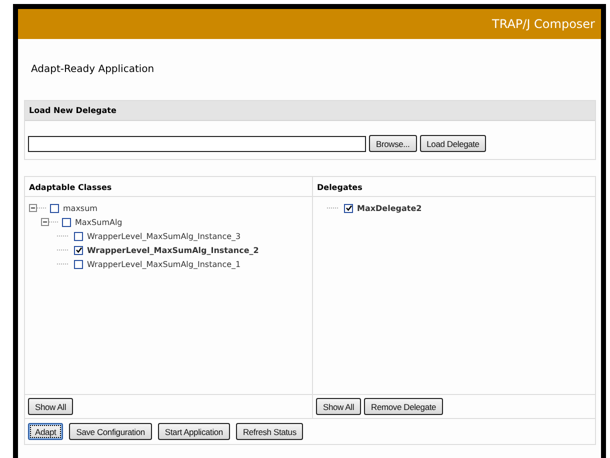 Image resolution: width=610 pixels, height=458 pixels. Describe the element at coordinates (173, 250) in the screenshot. I see `tree-item: WrapperLevel_MaxSumAlg_Instance_2` at that location.